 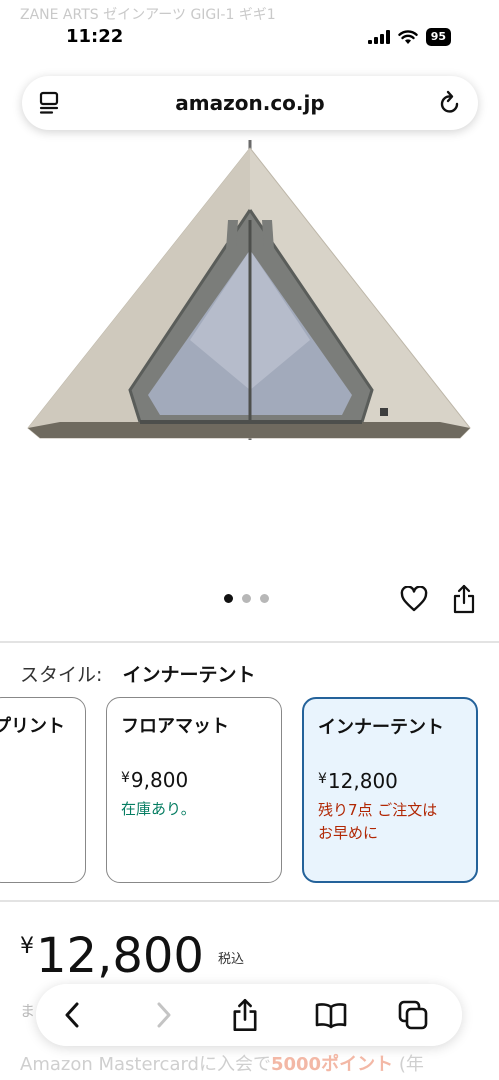 What do you see at coordinates (378, 821) in the screenshot?
I see `variant-stock: 残り7点 ご注文は お早めに` at bounding box center [378, 821].